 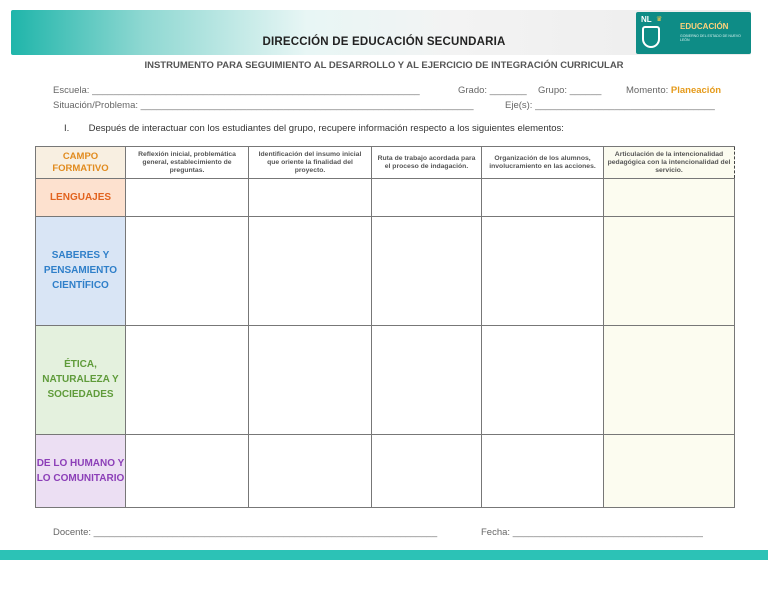 What do you see at coordinates (80, 379) in the screenshot?
I see `campo-etica: ÉTICA, NATURALEZA Y SOCIEDADES` at bounding box center [80, 379].